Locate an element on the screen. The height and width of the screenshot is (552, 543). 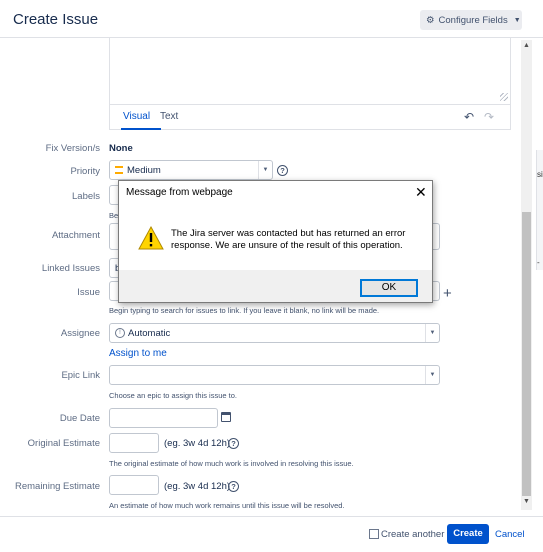
labels-label: Labels is located at coordinates (86, 196).